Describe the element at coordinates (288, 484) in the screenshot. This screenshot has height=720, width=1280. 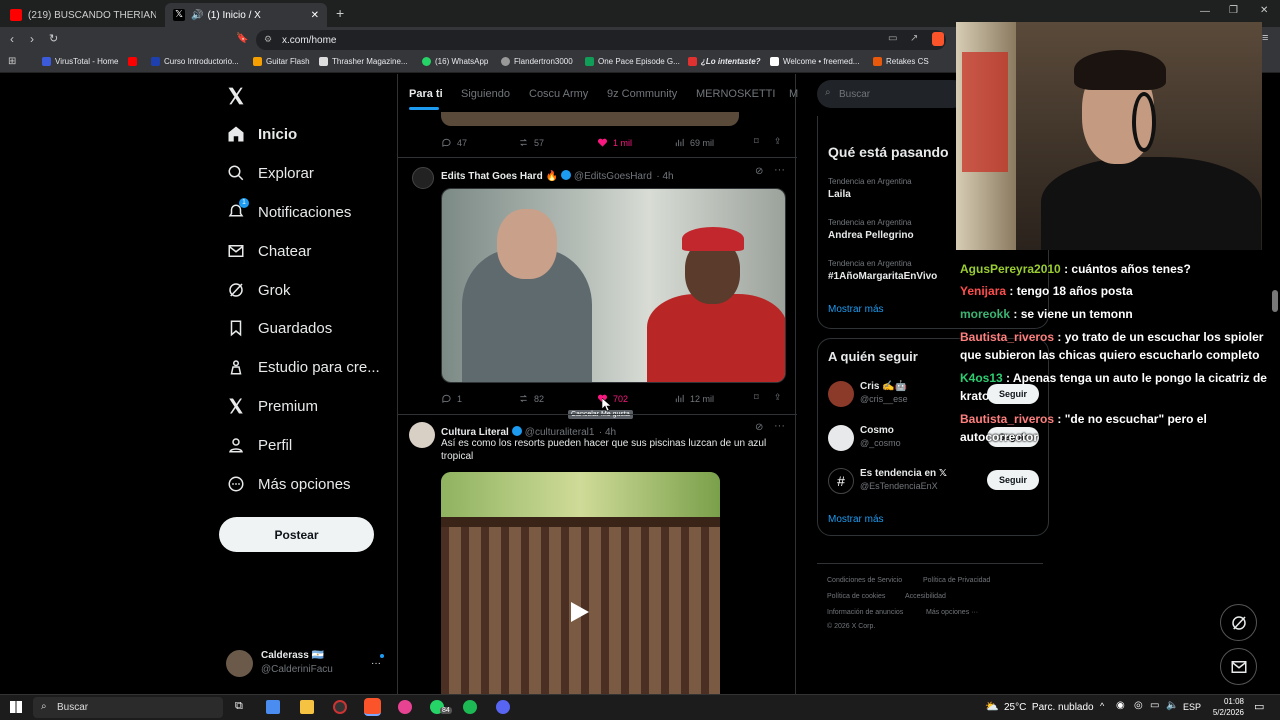
I see `nav-mas-opciones: Más opciones` at that location.